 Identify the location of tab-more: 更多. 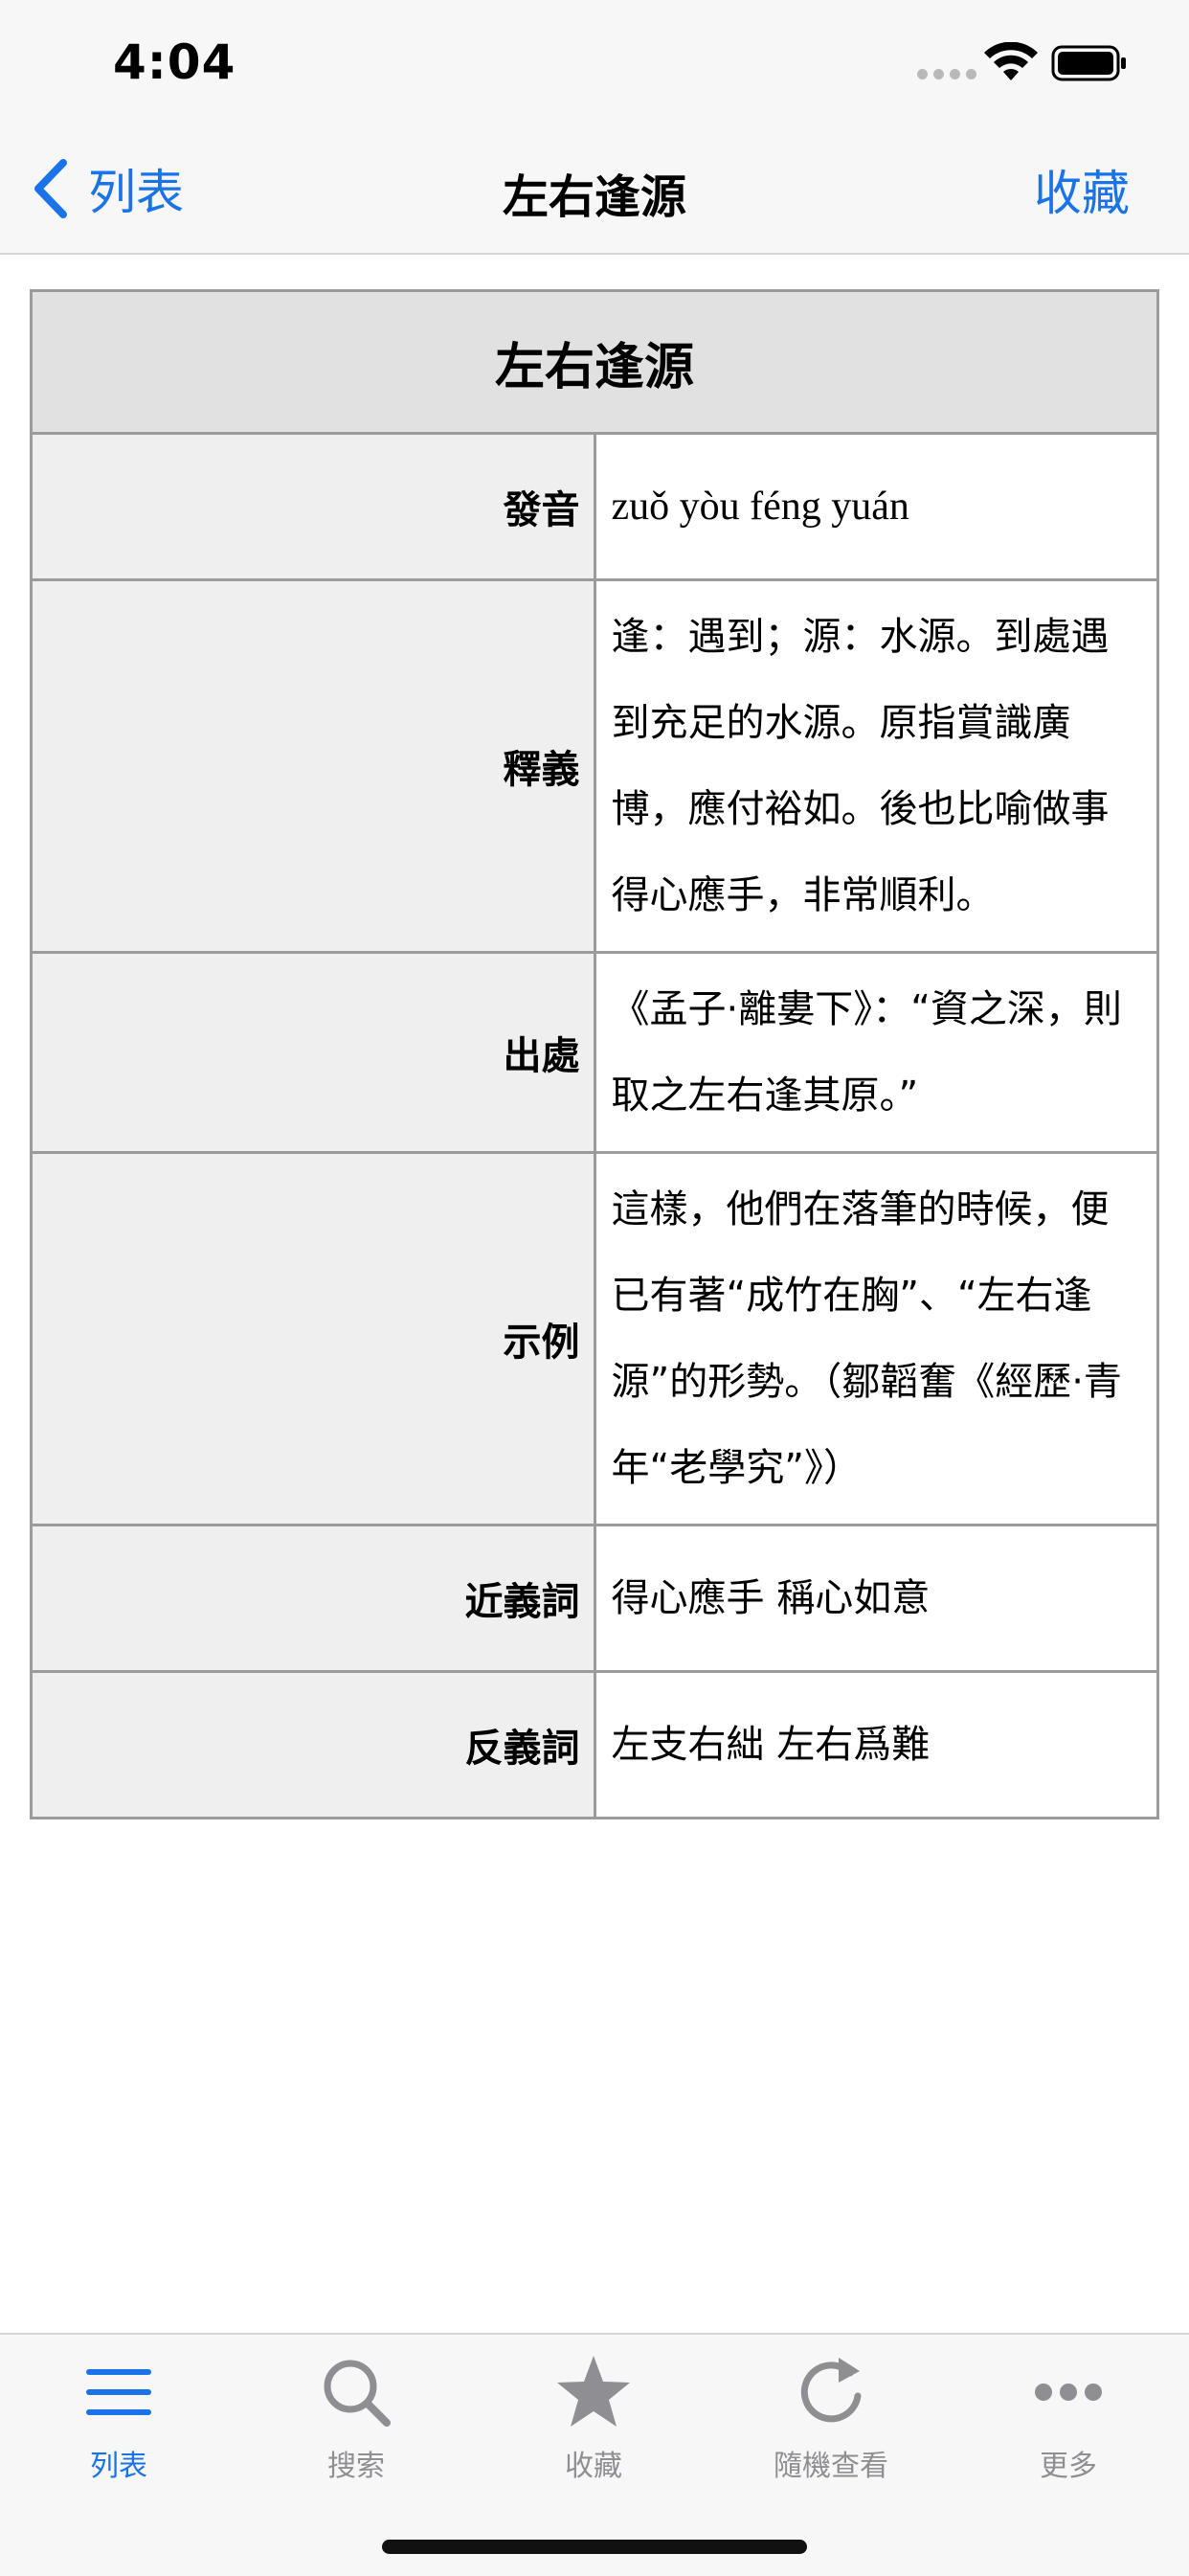
(1068, 2428).